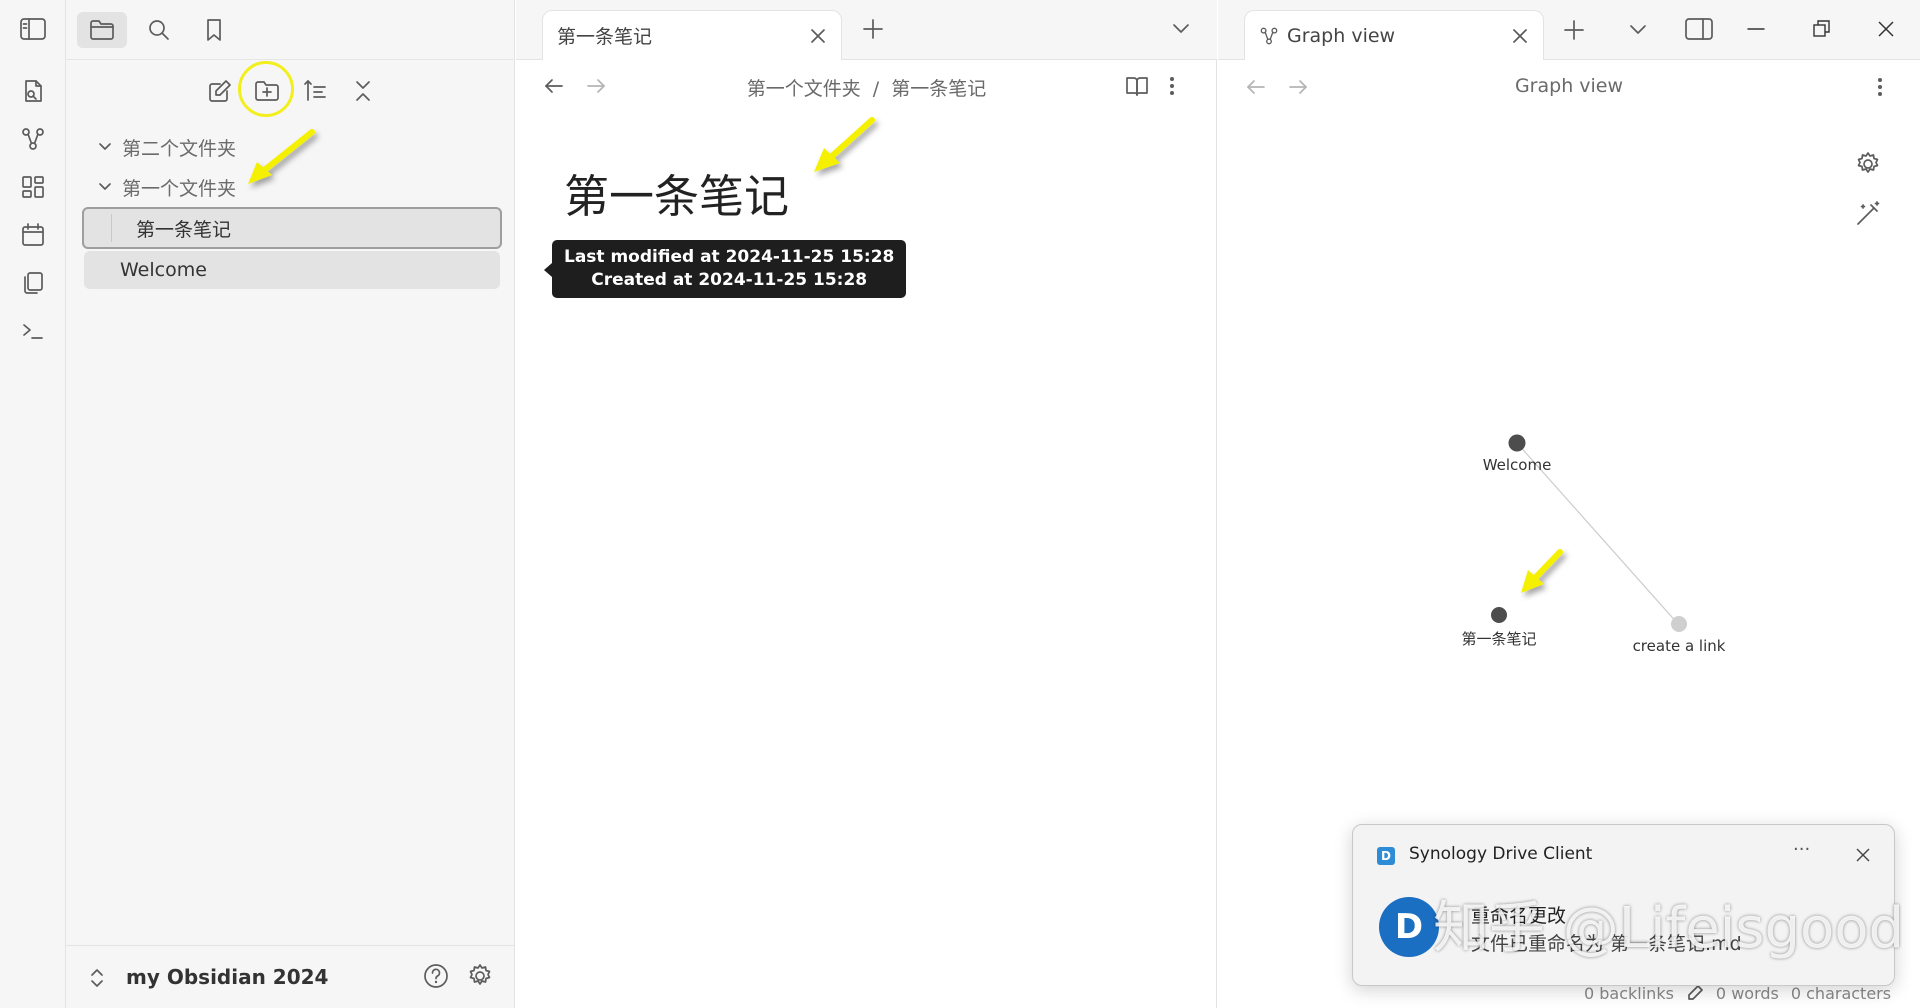 The image size is (1920, 1008). What do you see at coordinates (1519, 916) in the screenshot?
I see `toast-title: 重命名更改` at bounding box center [1519, 916].